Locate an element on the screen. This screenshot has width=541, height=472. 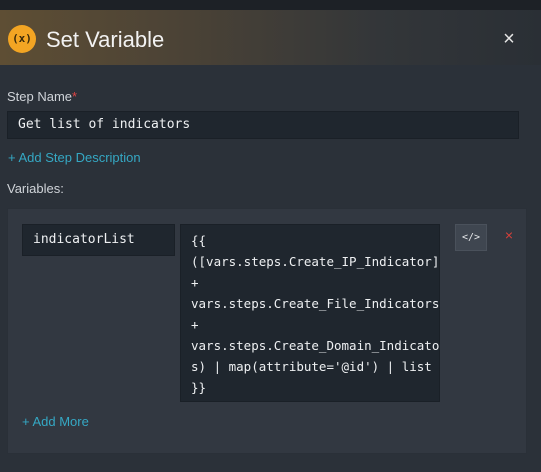
step-name-label-text: Step Name is located at coordinates (40, 96).